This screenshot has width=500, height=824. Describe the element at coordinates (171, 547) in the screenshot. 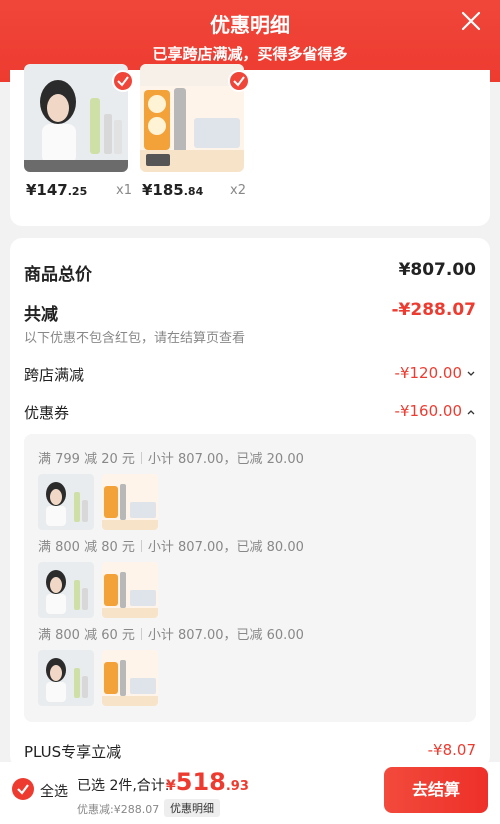

I see `coupon-rule-line: 满 800 减 80 元小计 807.00，已减 80.00` at that location.